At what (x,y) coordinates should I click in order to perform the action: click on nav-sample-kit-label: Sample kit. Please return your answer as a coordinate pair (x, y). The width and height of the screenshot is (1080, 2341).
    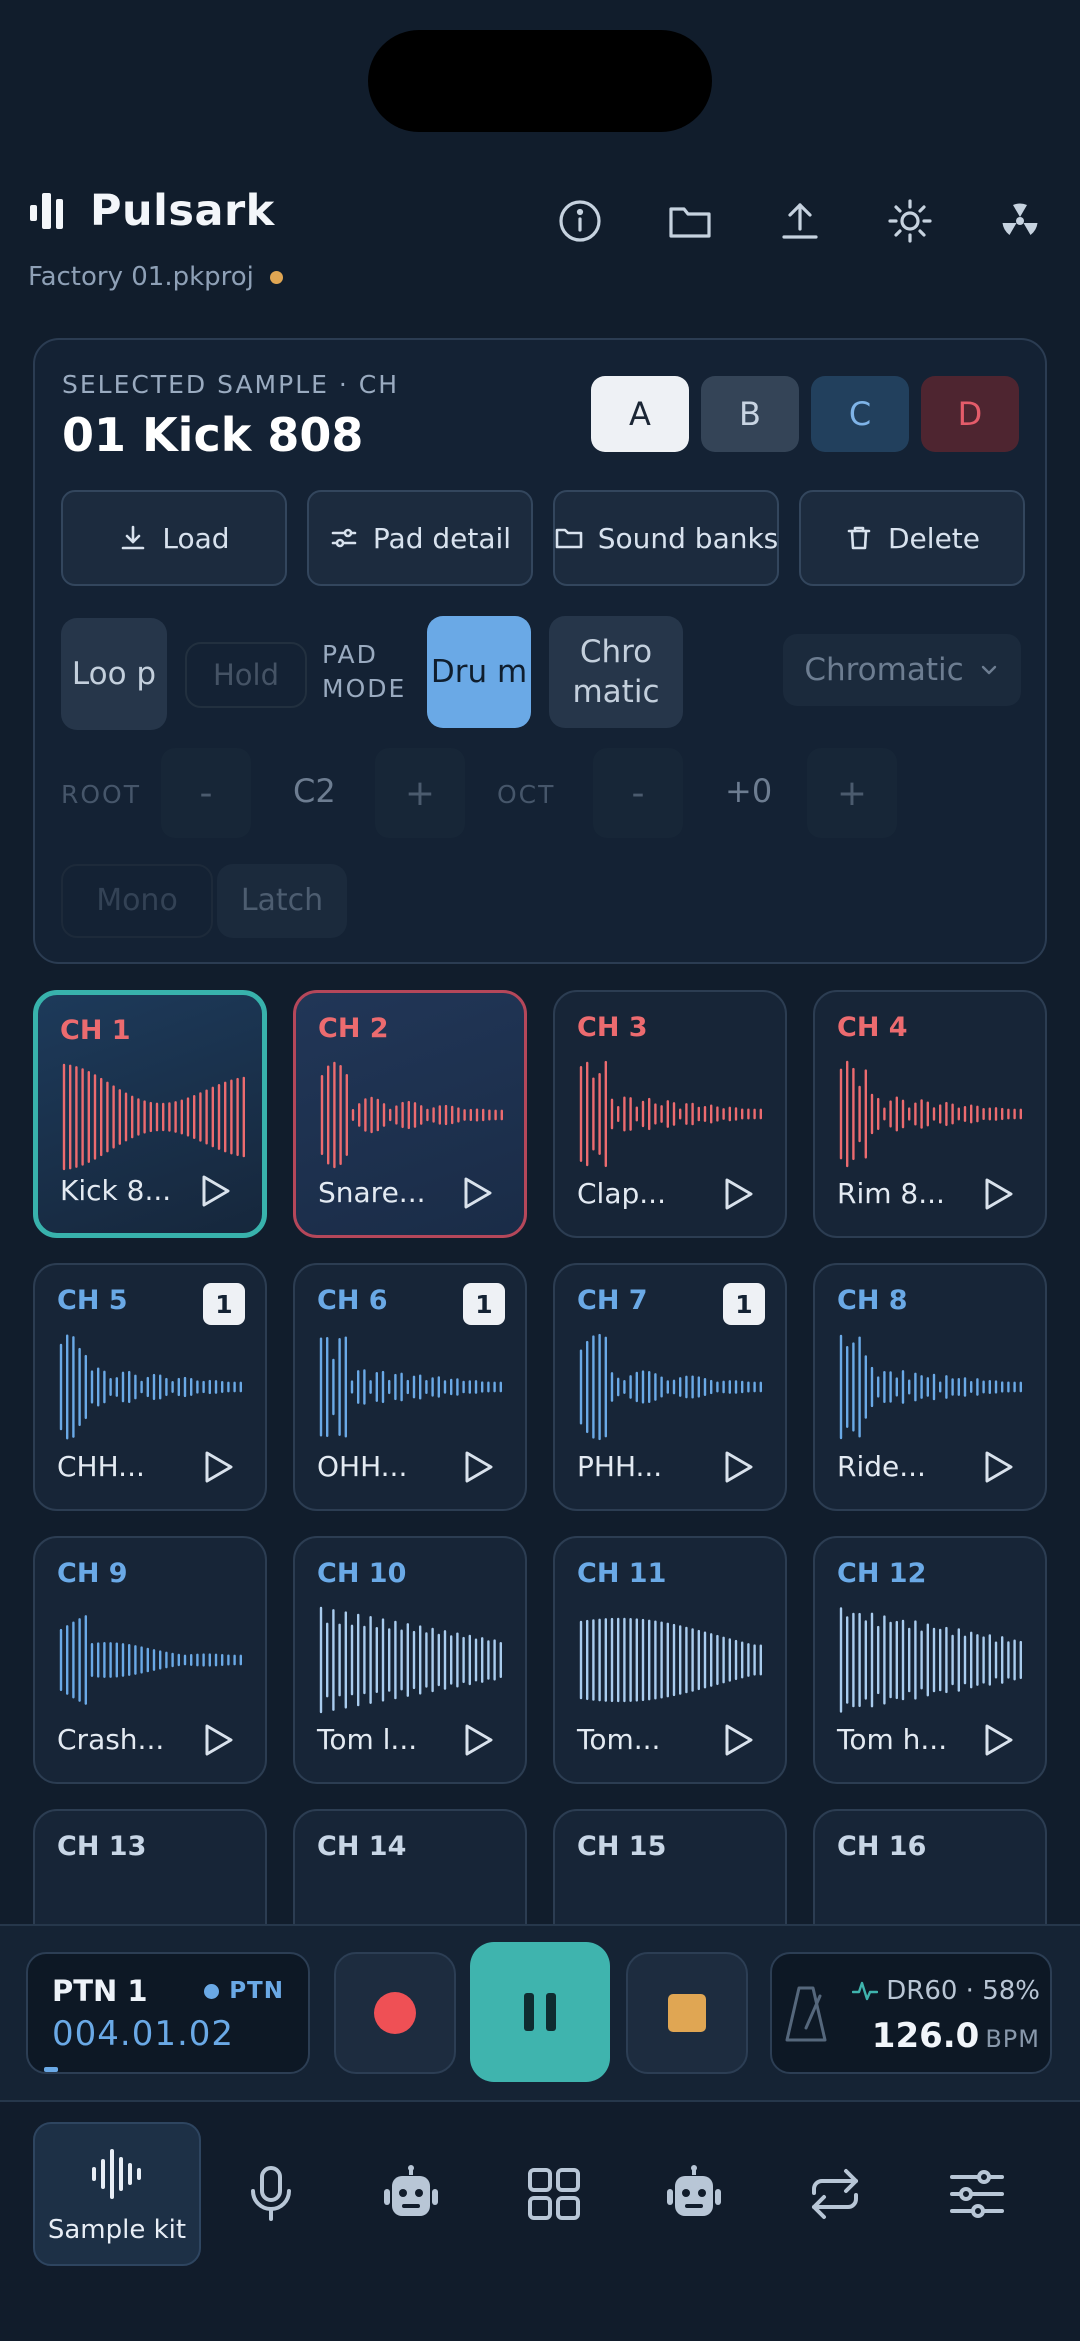
    Looking at the image, I should click on (117, 2230).